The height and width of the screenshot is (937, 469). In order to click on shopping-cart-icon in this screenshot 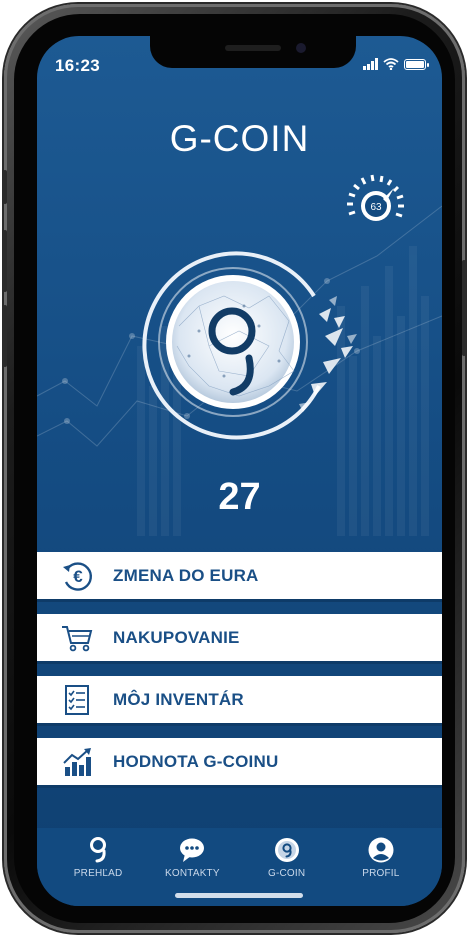, I will do `click(75, 638)`.